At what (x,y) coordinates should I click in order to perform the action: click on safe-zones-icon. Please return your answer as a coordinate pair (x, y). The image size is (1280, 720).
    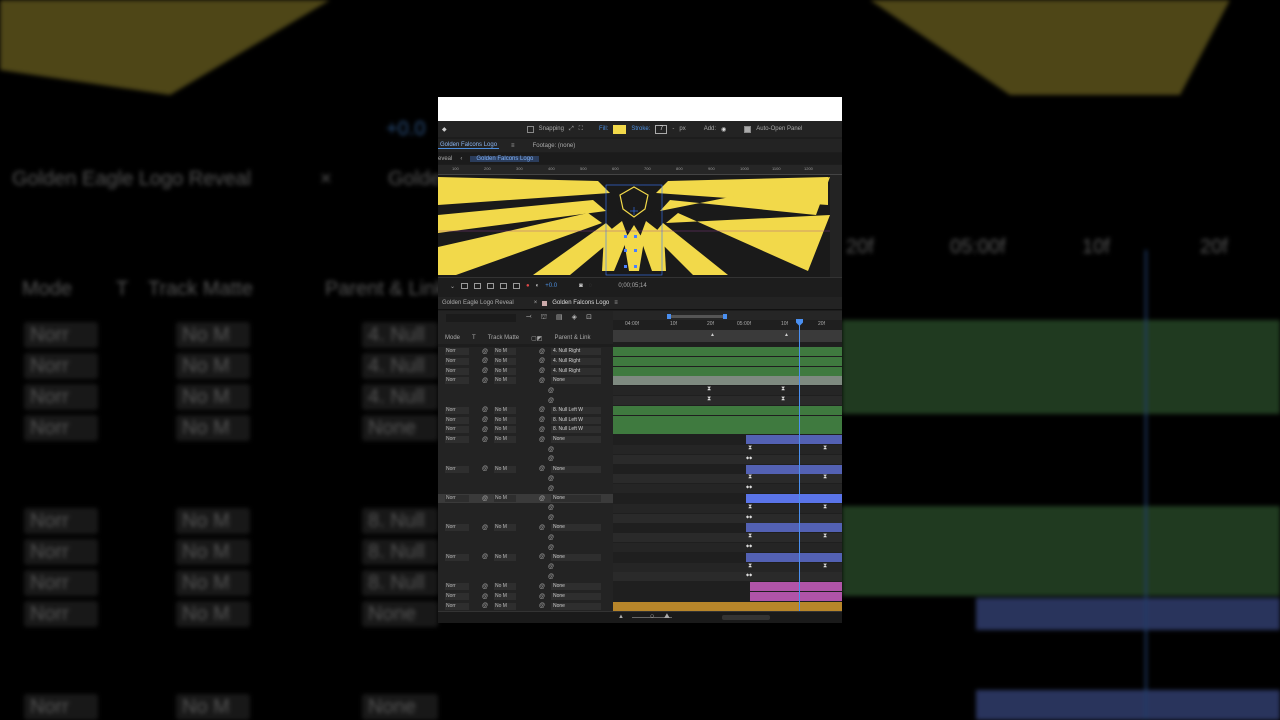
    Looking at the image, I should click on (504, 286).